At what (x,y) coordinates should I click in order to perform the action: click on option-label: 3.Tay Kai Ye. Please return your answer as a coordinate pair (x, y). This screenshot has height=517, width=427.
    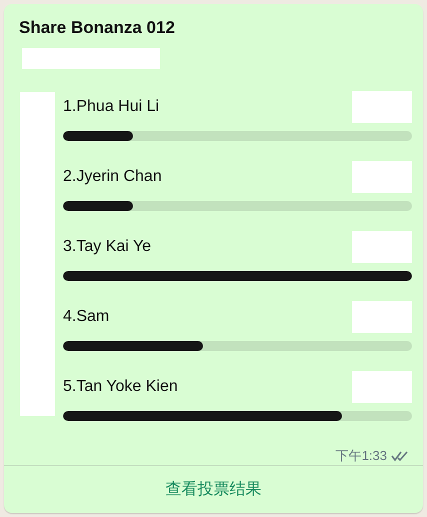
    Looking at the image, I should click on (107, 247).